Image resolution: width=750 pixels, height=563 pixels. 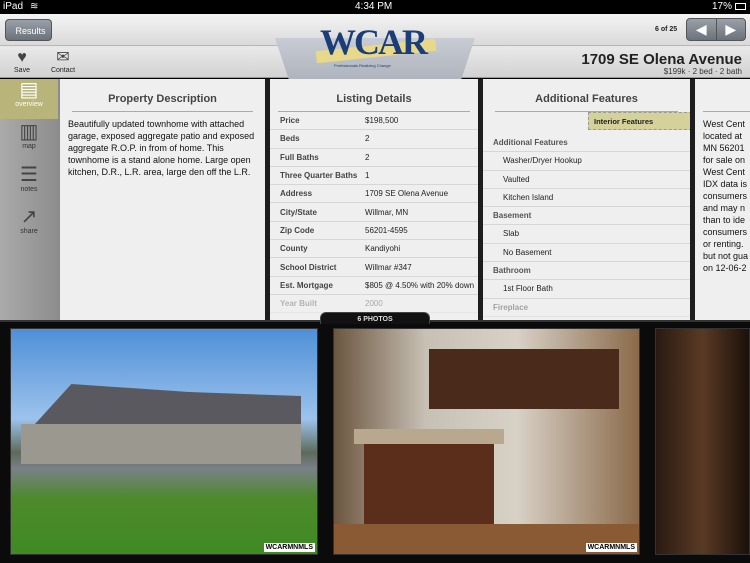 I want to click on listing-summary: $199k · 2 bed · 2 bath, so click(x=702, y=71).